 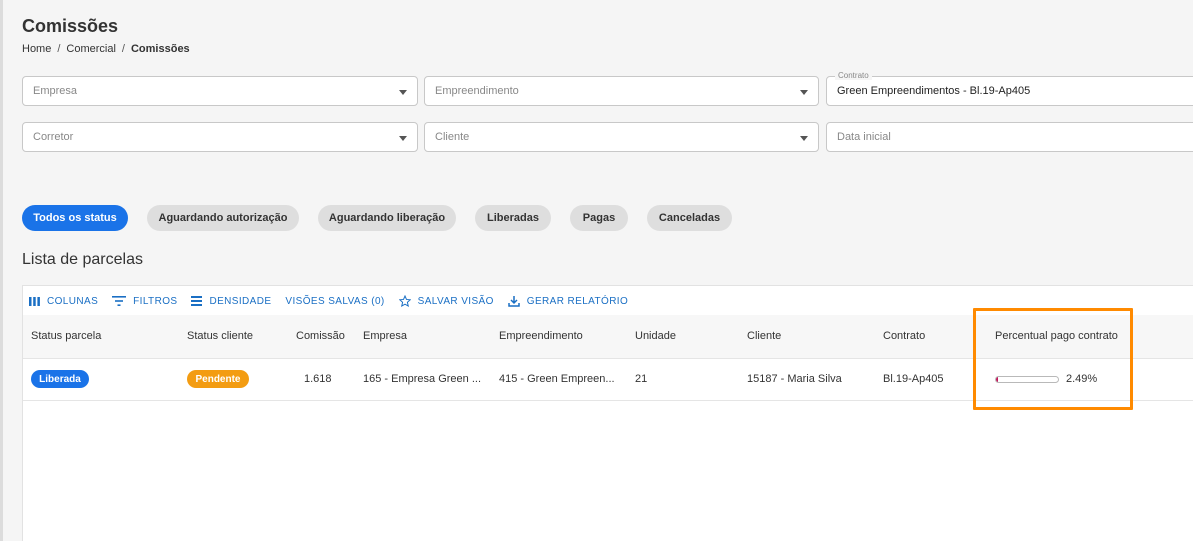 What do you see at coordinates (53, 137) in the screenshot?
I see `corretor-placeholder: Corretor` at bounding box center [53, 137].